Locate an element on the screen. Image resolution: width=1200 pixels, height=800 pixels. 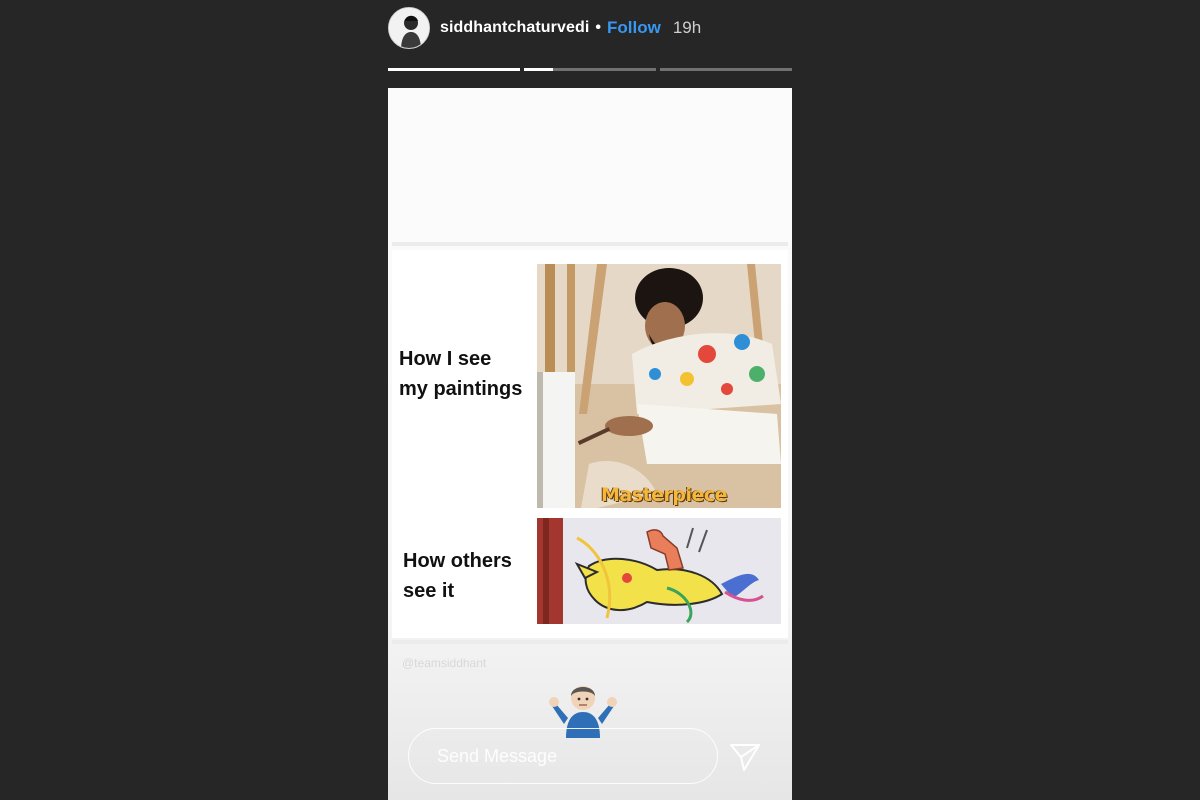
painting-photo is located at coordinates (659, 571).